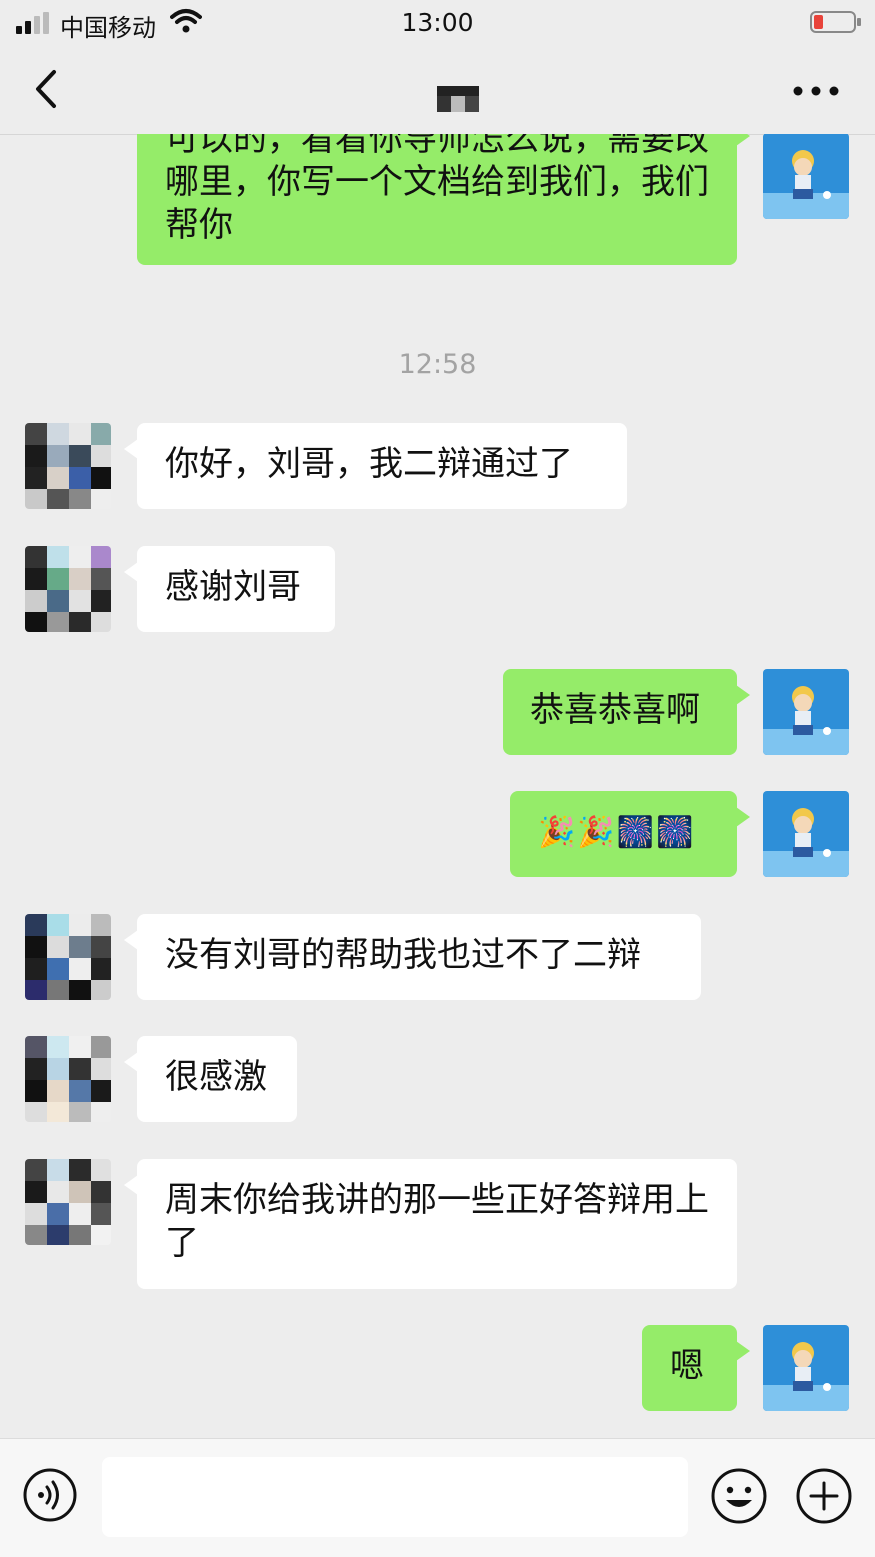 This screenshot has width=875, height=1557. Describe the element at coordinates (816, 91) in the screenshot. I see `more-dots-icon` at that location.